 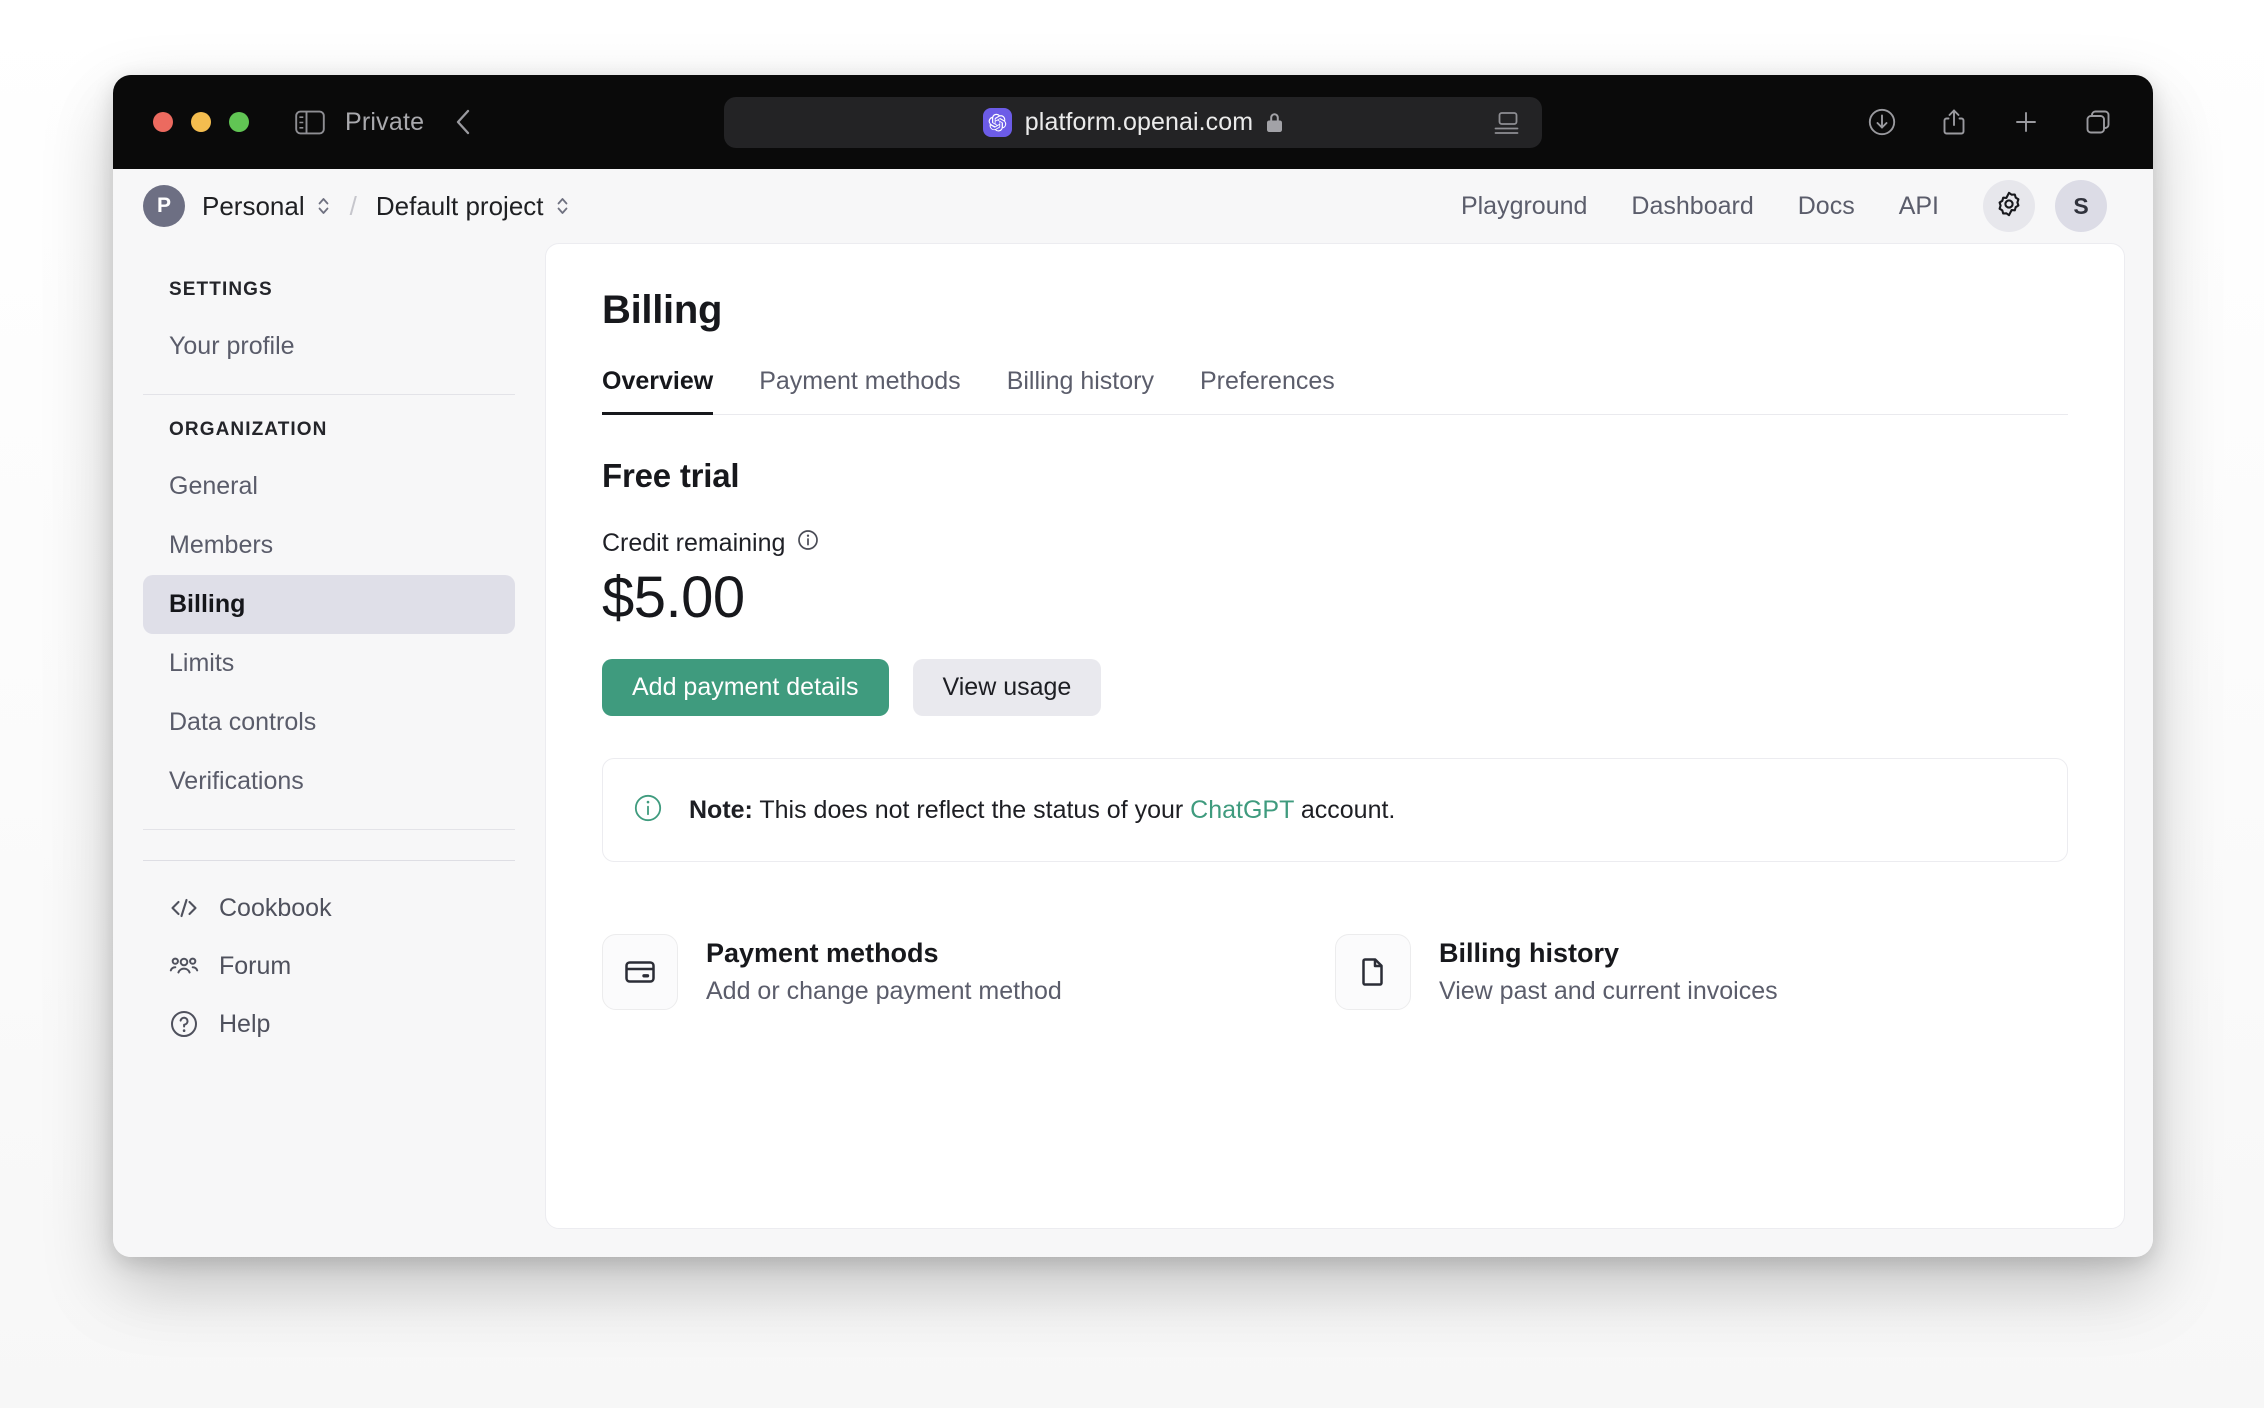 What do you see at coordinates (1882, 122) in the screenshot?
I see `download-icon` at bounding box center [1882, 122].